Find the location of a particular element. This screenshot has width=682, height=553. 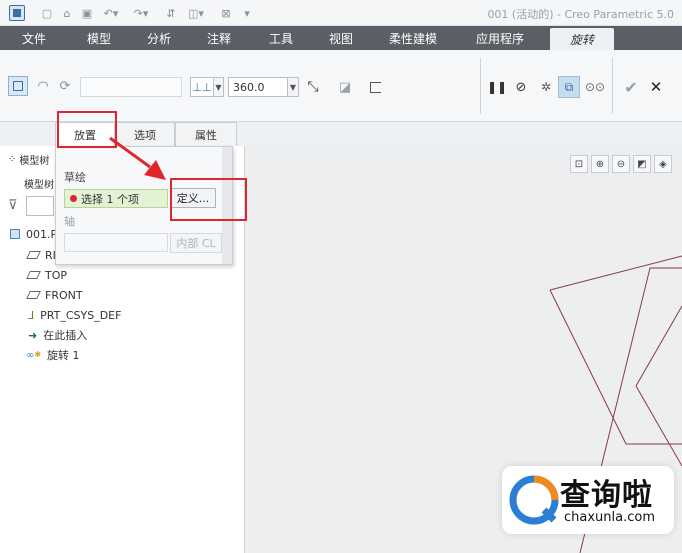

glasses-button: ⊙⊙ is located at coordinates (595, 87).